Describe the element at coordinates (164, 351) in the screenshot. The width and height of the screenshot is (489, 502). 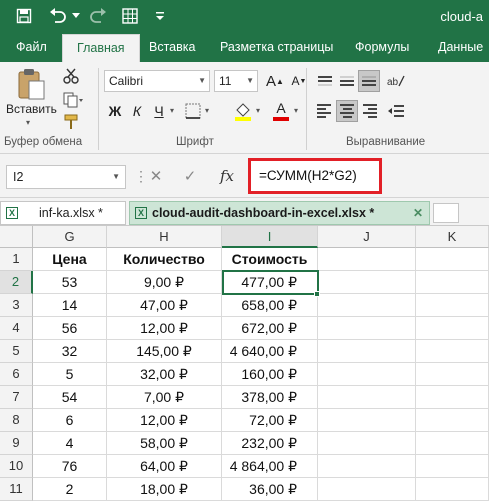
I see `table-cell: 145,00 ₽` at that location.